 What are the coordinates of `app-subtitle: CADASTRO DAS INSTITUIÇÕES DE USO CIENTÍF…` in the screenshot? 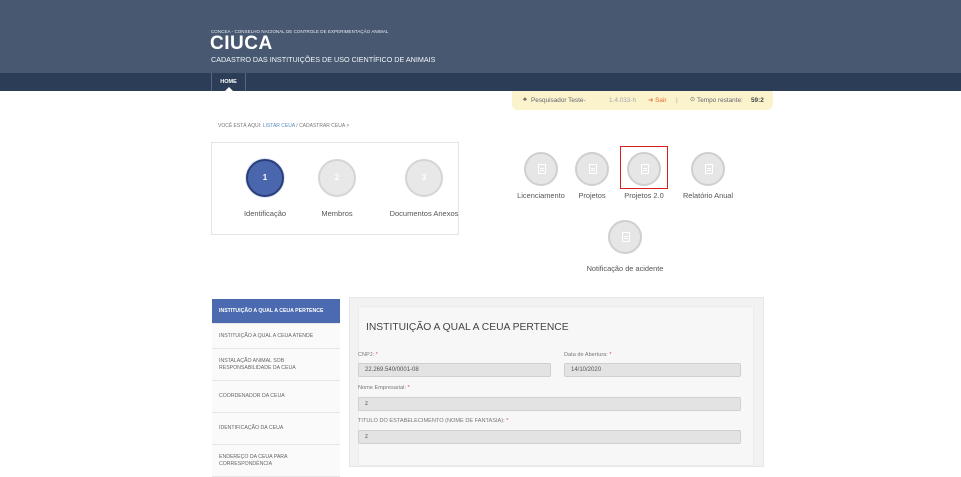 It's located at (323, 59).